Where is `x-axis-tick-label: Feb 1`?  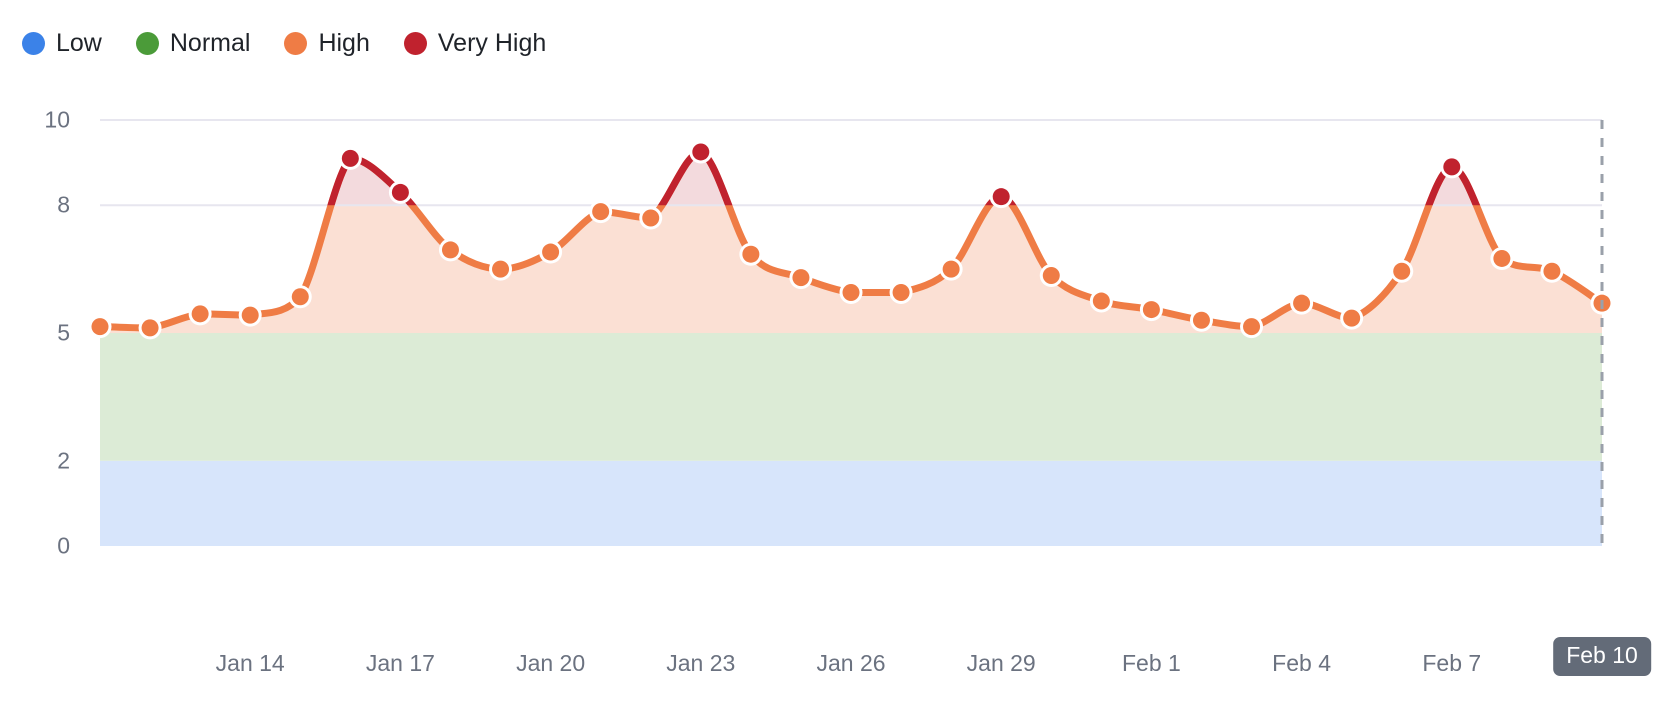 x-axis-tick-label: Feb 1 is located at coordinates (1151, 663).